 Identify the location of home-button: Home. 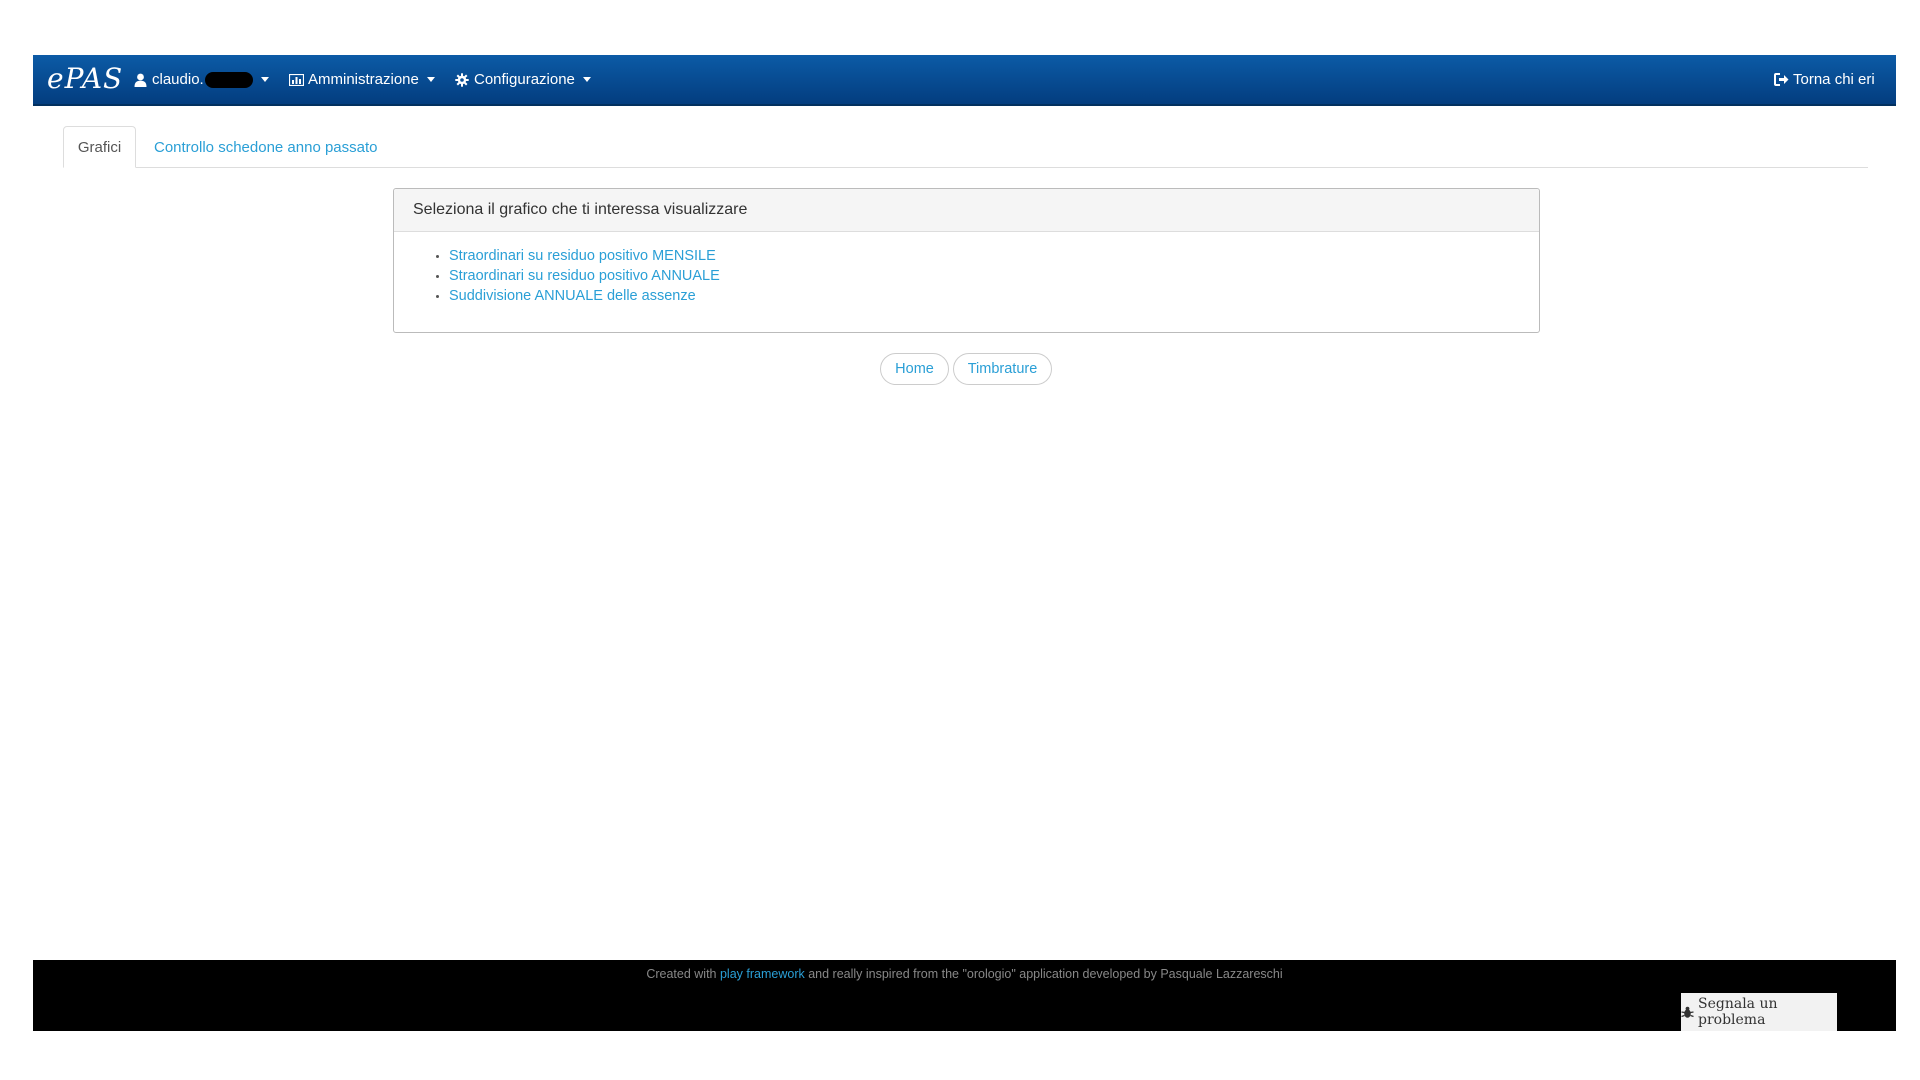
(914, 369).